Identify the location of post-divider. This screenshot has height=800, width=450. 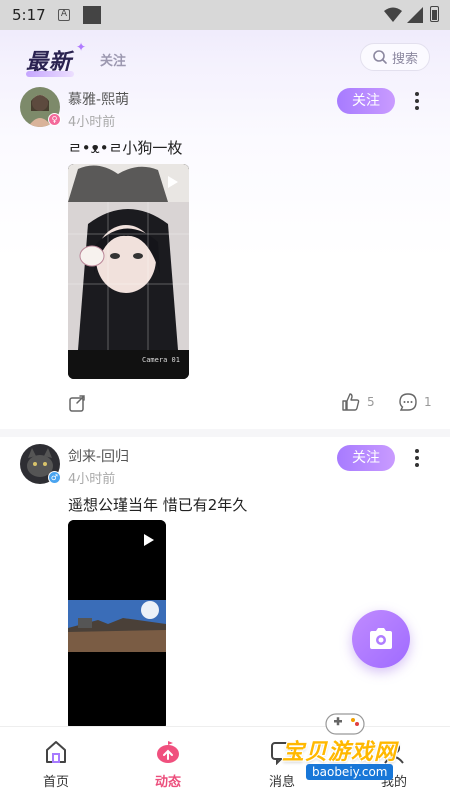
(225, 433).